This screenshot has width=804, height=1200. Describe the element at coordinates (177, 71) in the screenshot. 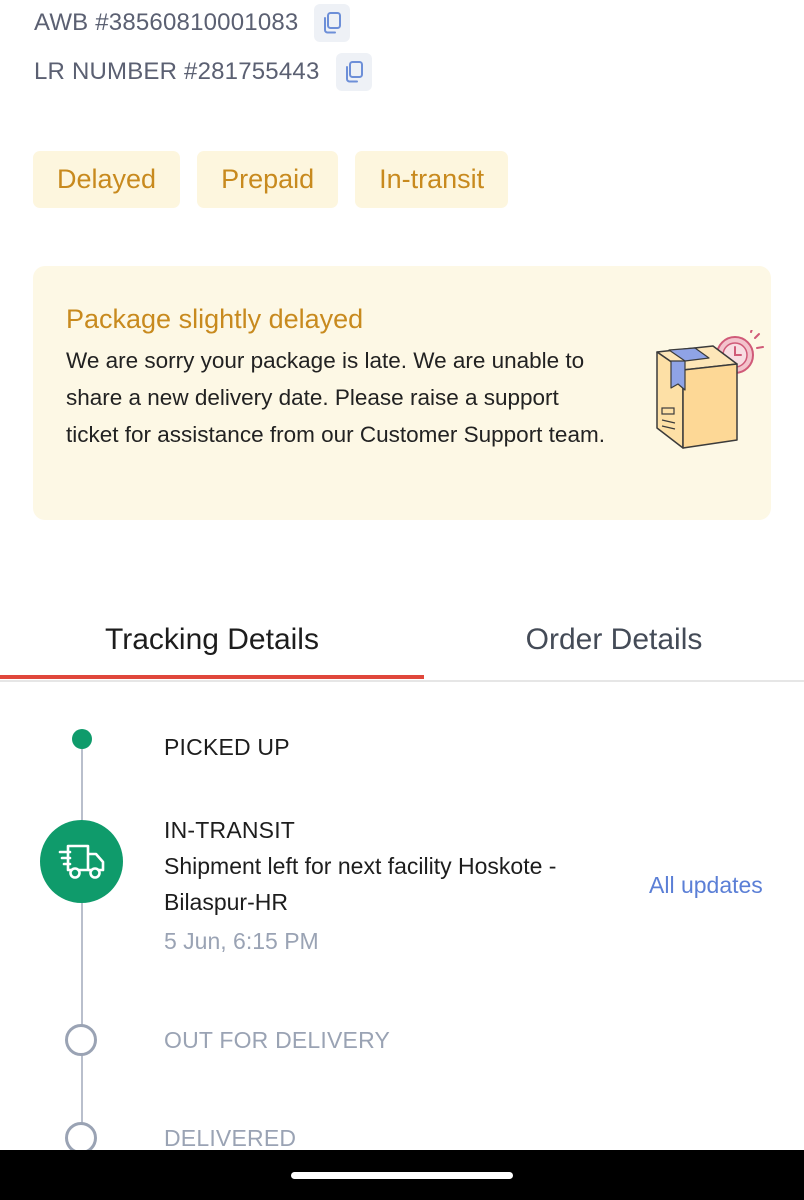

I see `lr-number: LR NUMBER #281755443` at that location.